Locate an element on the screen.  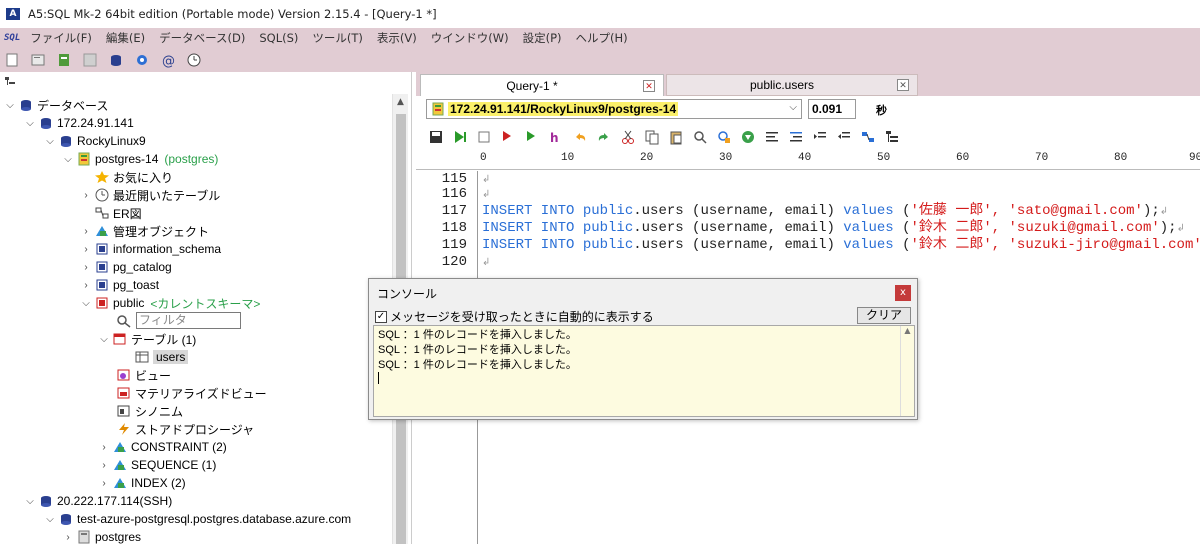
explain-icon: h is located at coordinates (556, 137).